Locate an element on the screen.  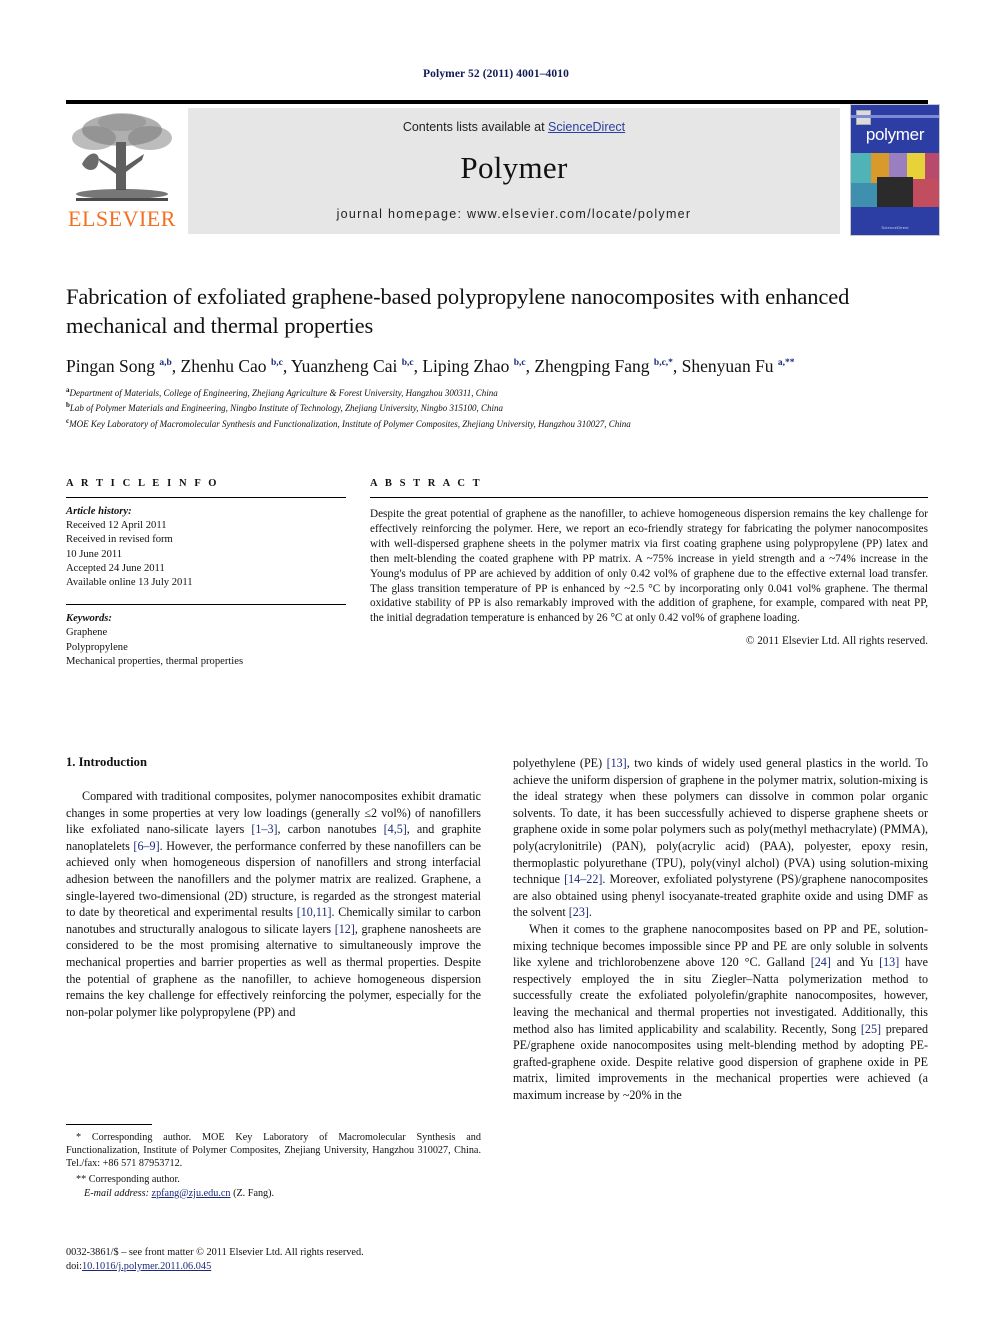
cover-mosaic-images is located at coordinates (895, 182).